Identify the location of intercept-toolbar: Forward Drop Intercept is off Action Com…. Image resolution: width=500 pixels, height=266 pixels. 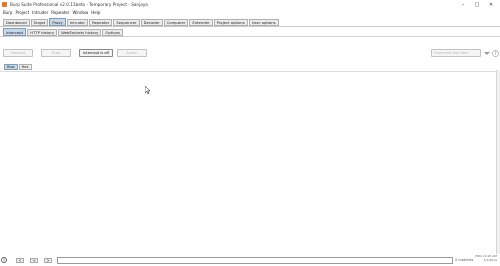
(250, 54).